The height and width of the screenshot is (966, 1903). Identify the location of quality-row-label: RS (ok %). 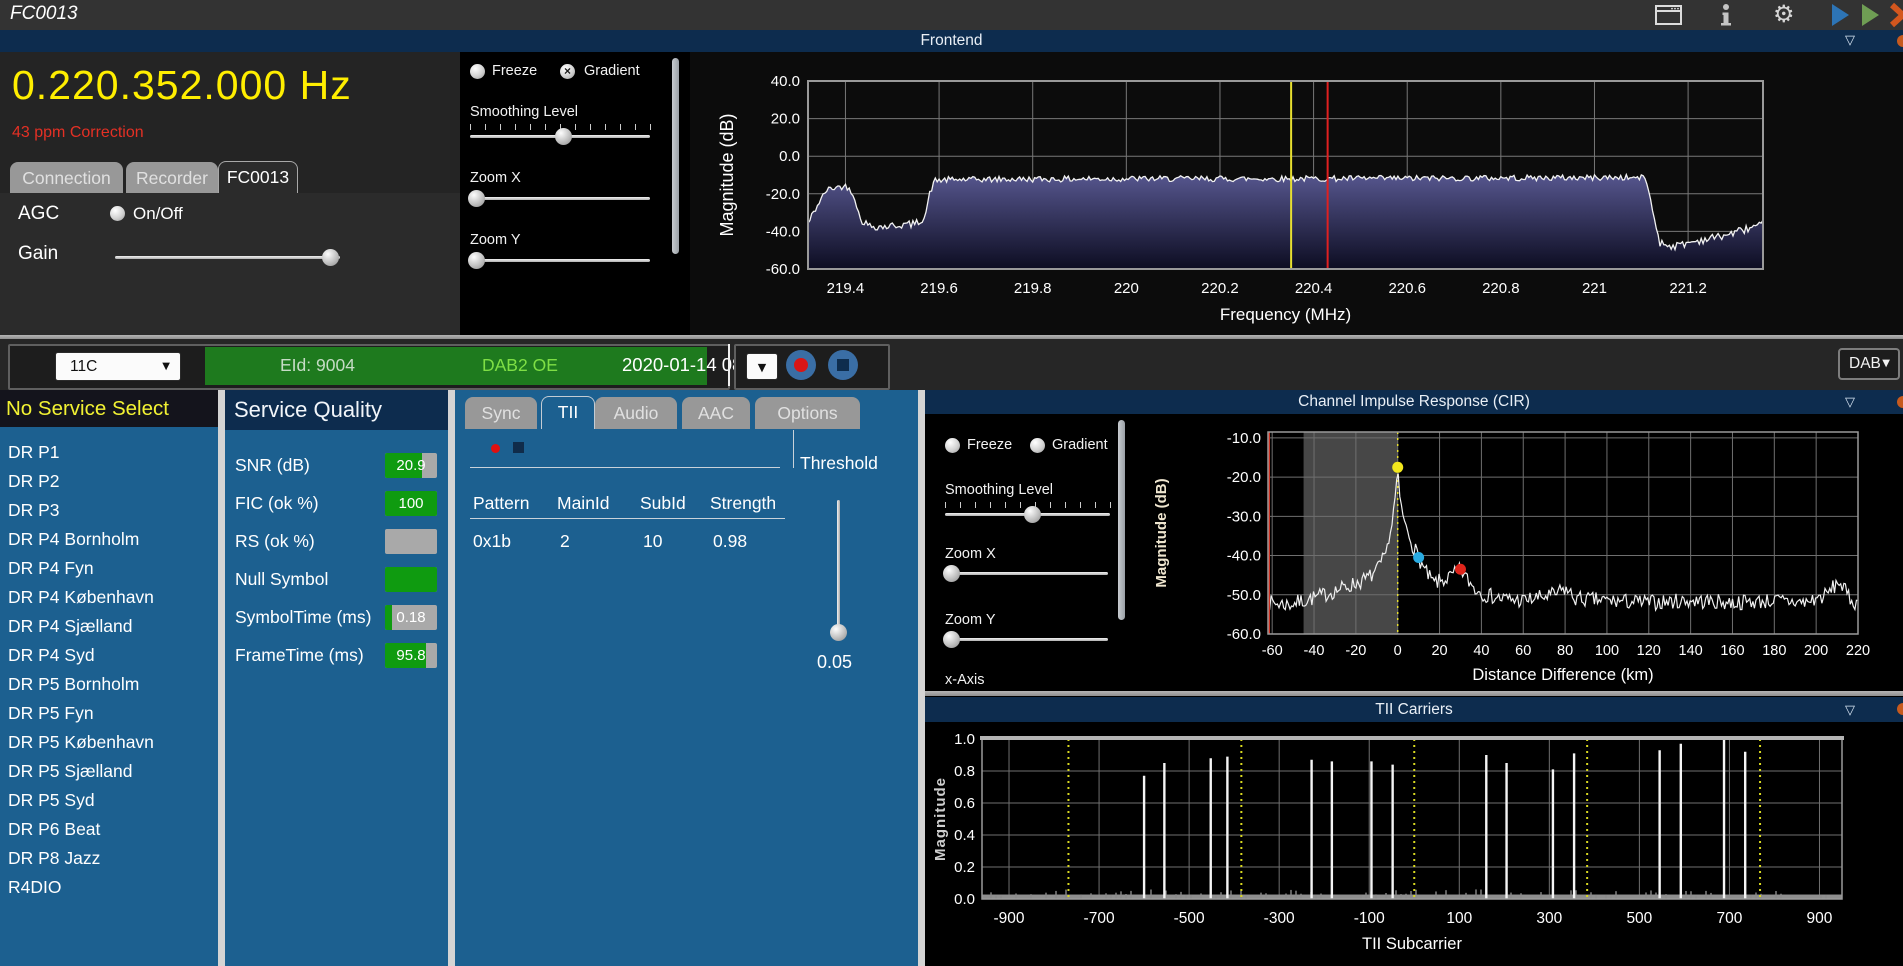
(275, 541).